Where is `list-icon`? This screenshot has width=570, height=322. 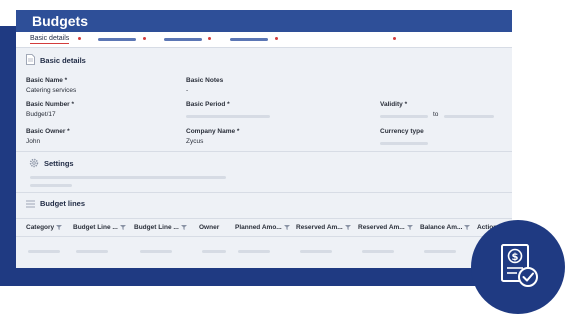 list-icon is located at coordinates (30, 204).